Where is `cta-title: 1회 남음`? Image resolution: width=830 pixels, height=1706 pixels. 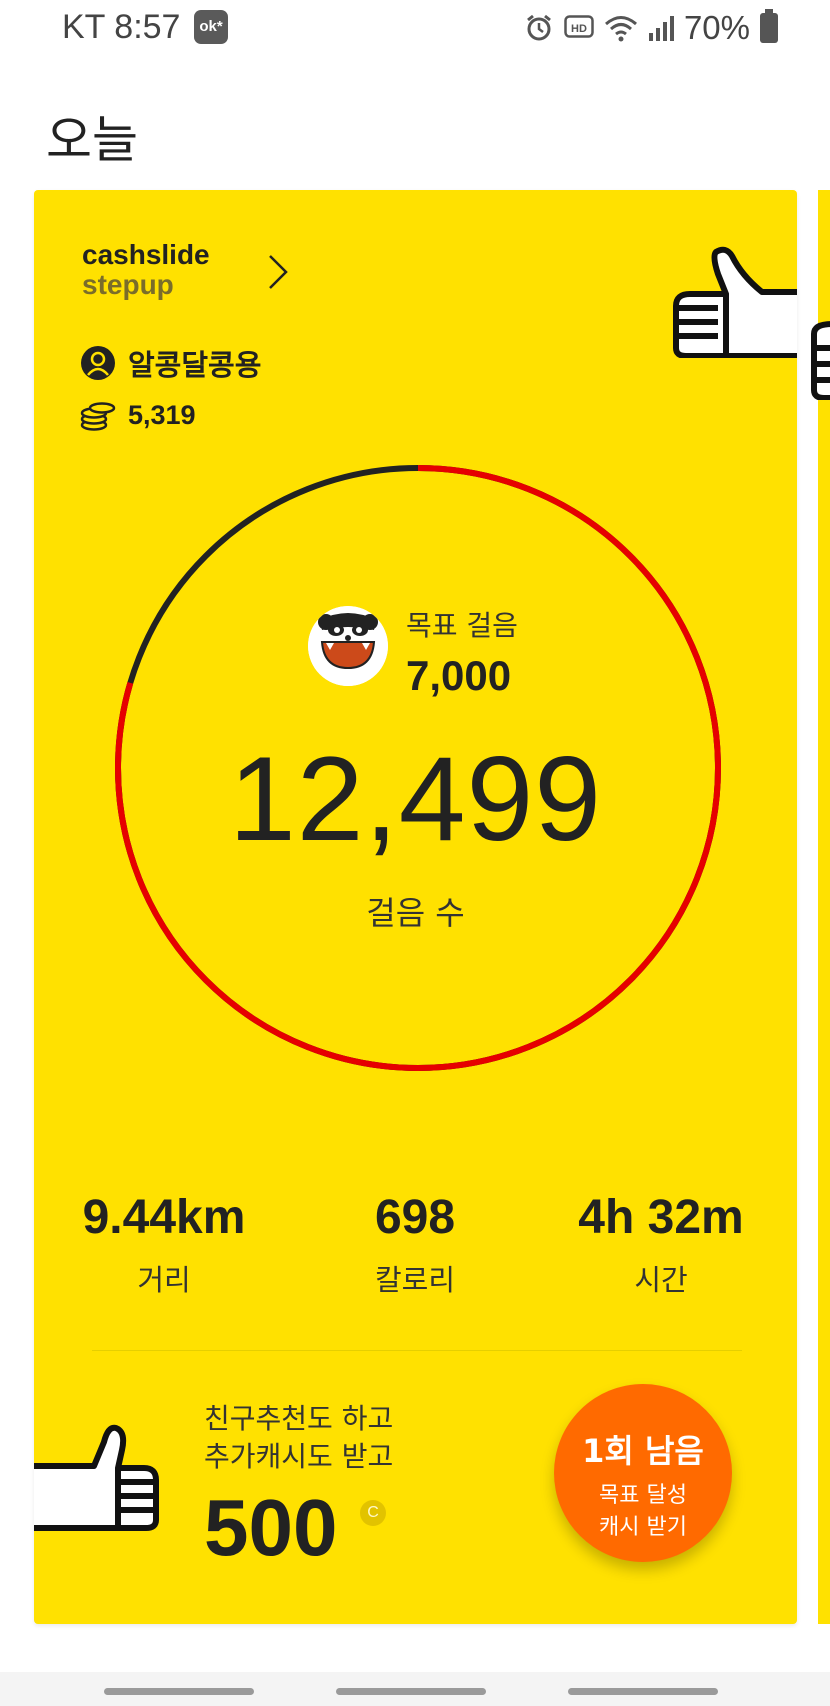 cta-title: 1회 남음 is located at coordinates (643, 1451).